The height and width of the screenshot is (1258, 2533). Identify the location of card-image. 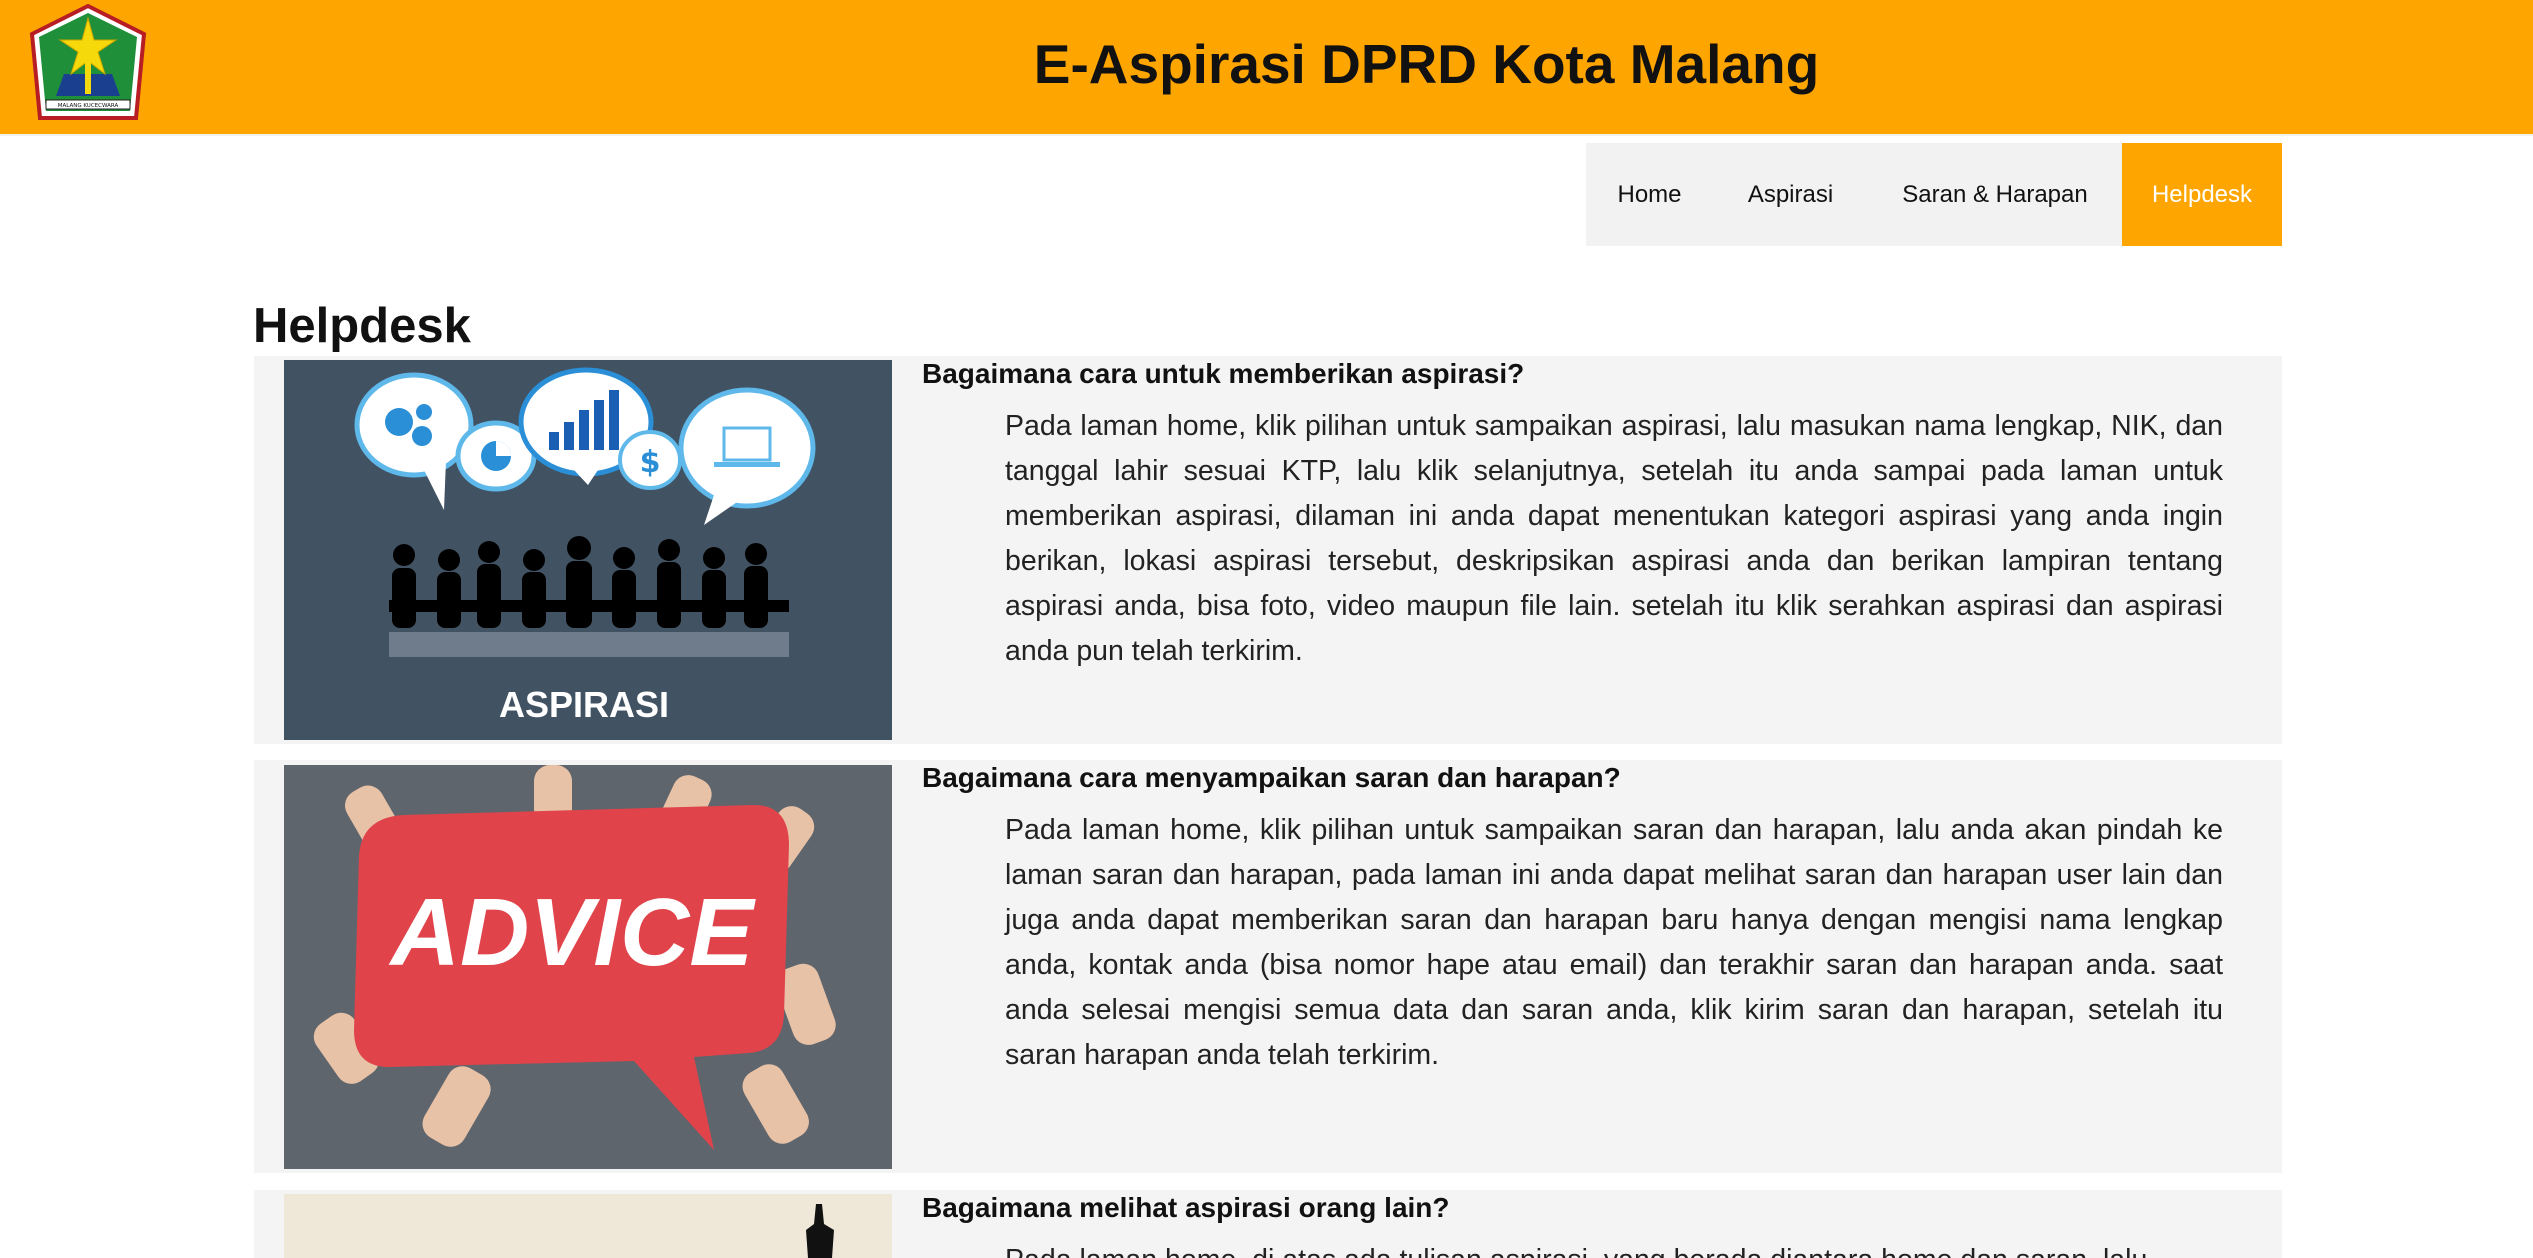
(588, 1226).